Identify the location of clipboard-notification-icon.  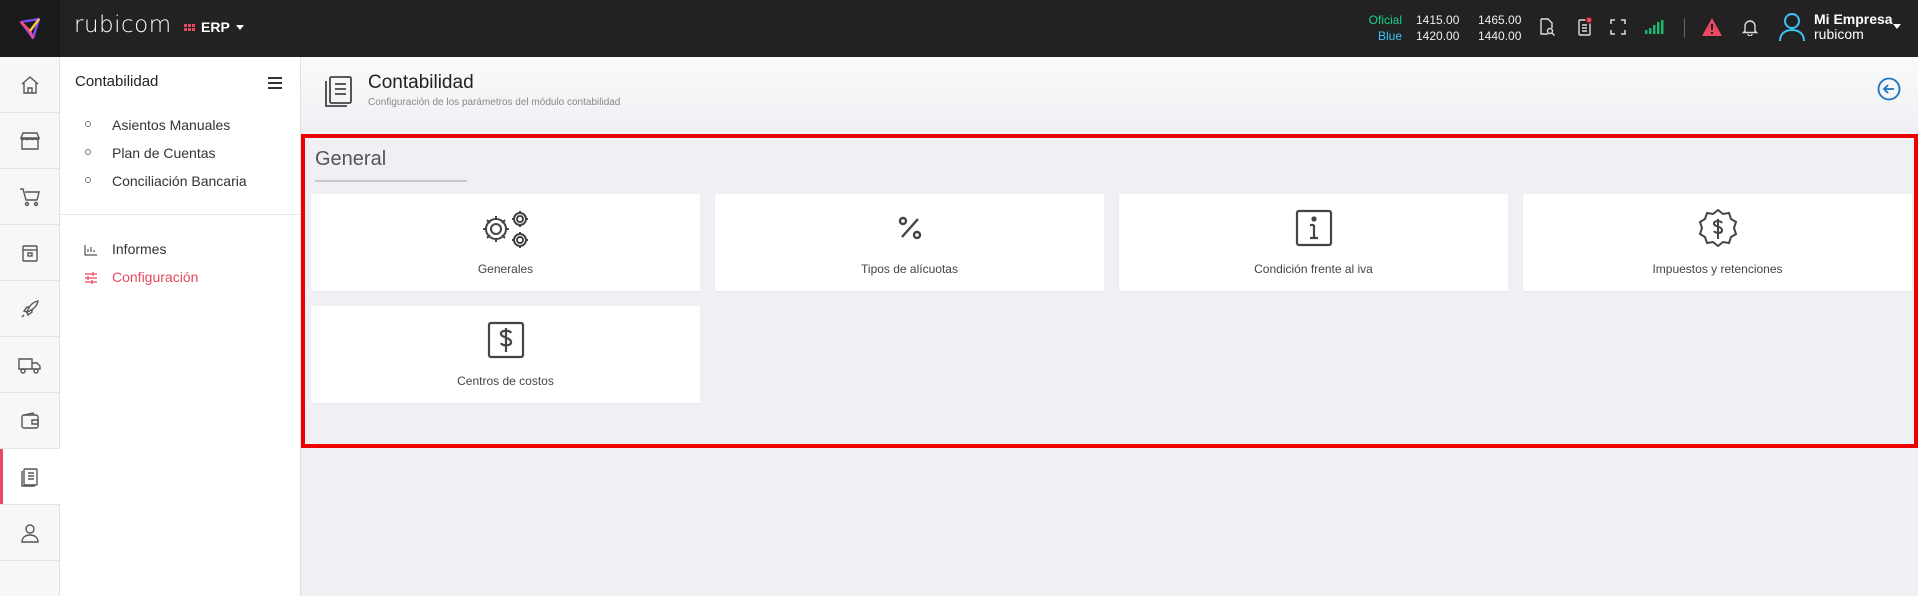
(1585, 27).